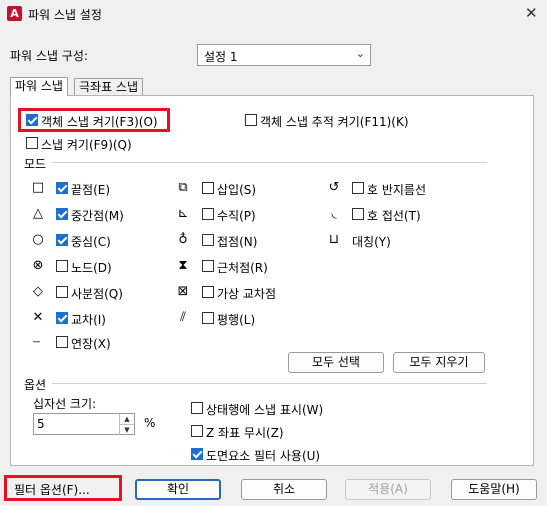 This screenshot has width=547, height=506. I want to click on ok-button: 확인, so click(178, 489).